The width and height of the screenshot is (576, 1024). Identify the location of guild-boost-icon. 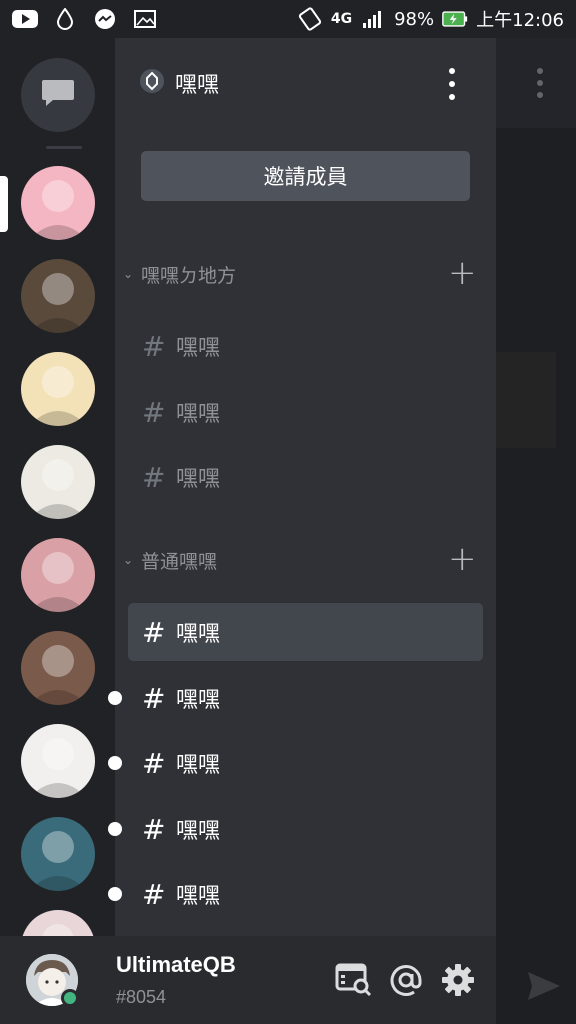
(152, 83).